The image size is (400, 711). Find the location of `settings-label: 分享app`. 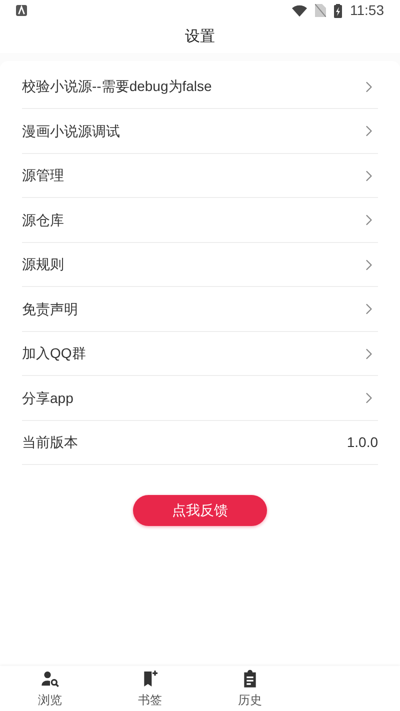

settings-label: 分享app is located at coordinates (48, 398).